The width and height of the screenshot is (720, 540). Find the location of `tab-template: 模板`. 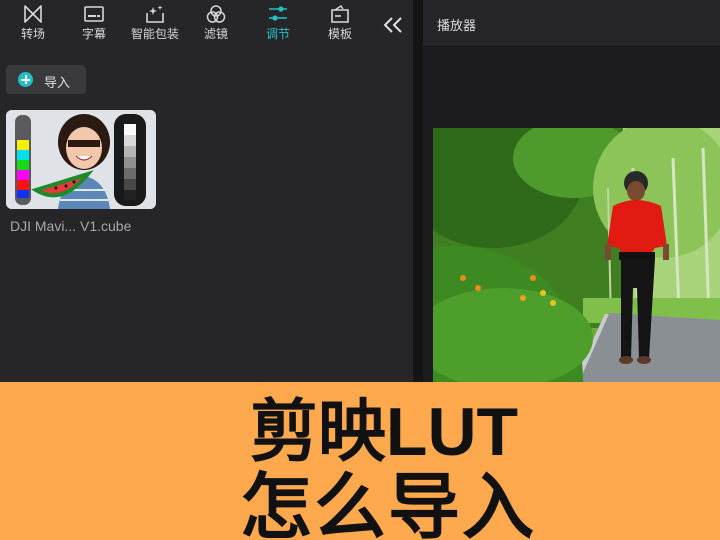

tab-template: 模板 is located at coordinates (340, 26).